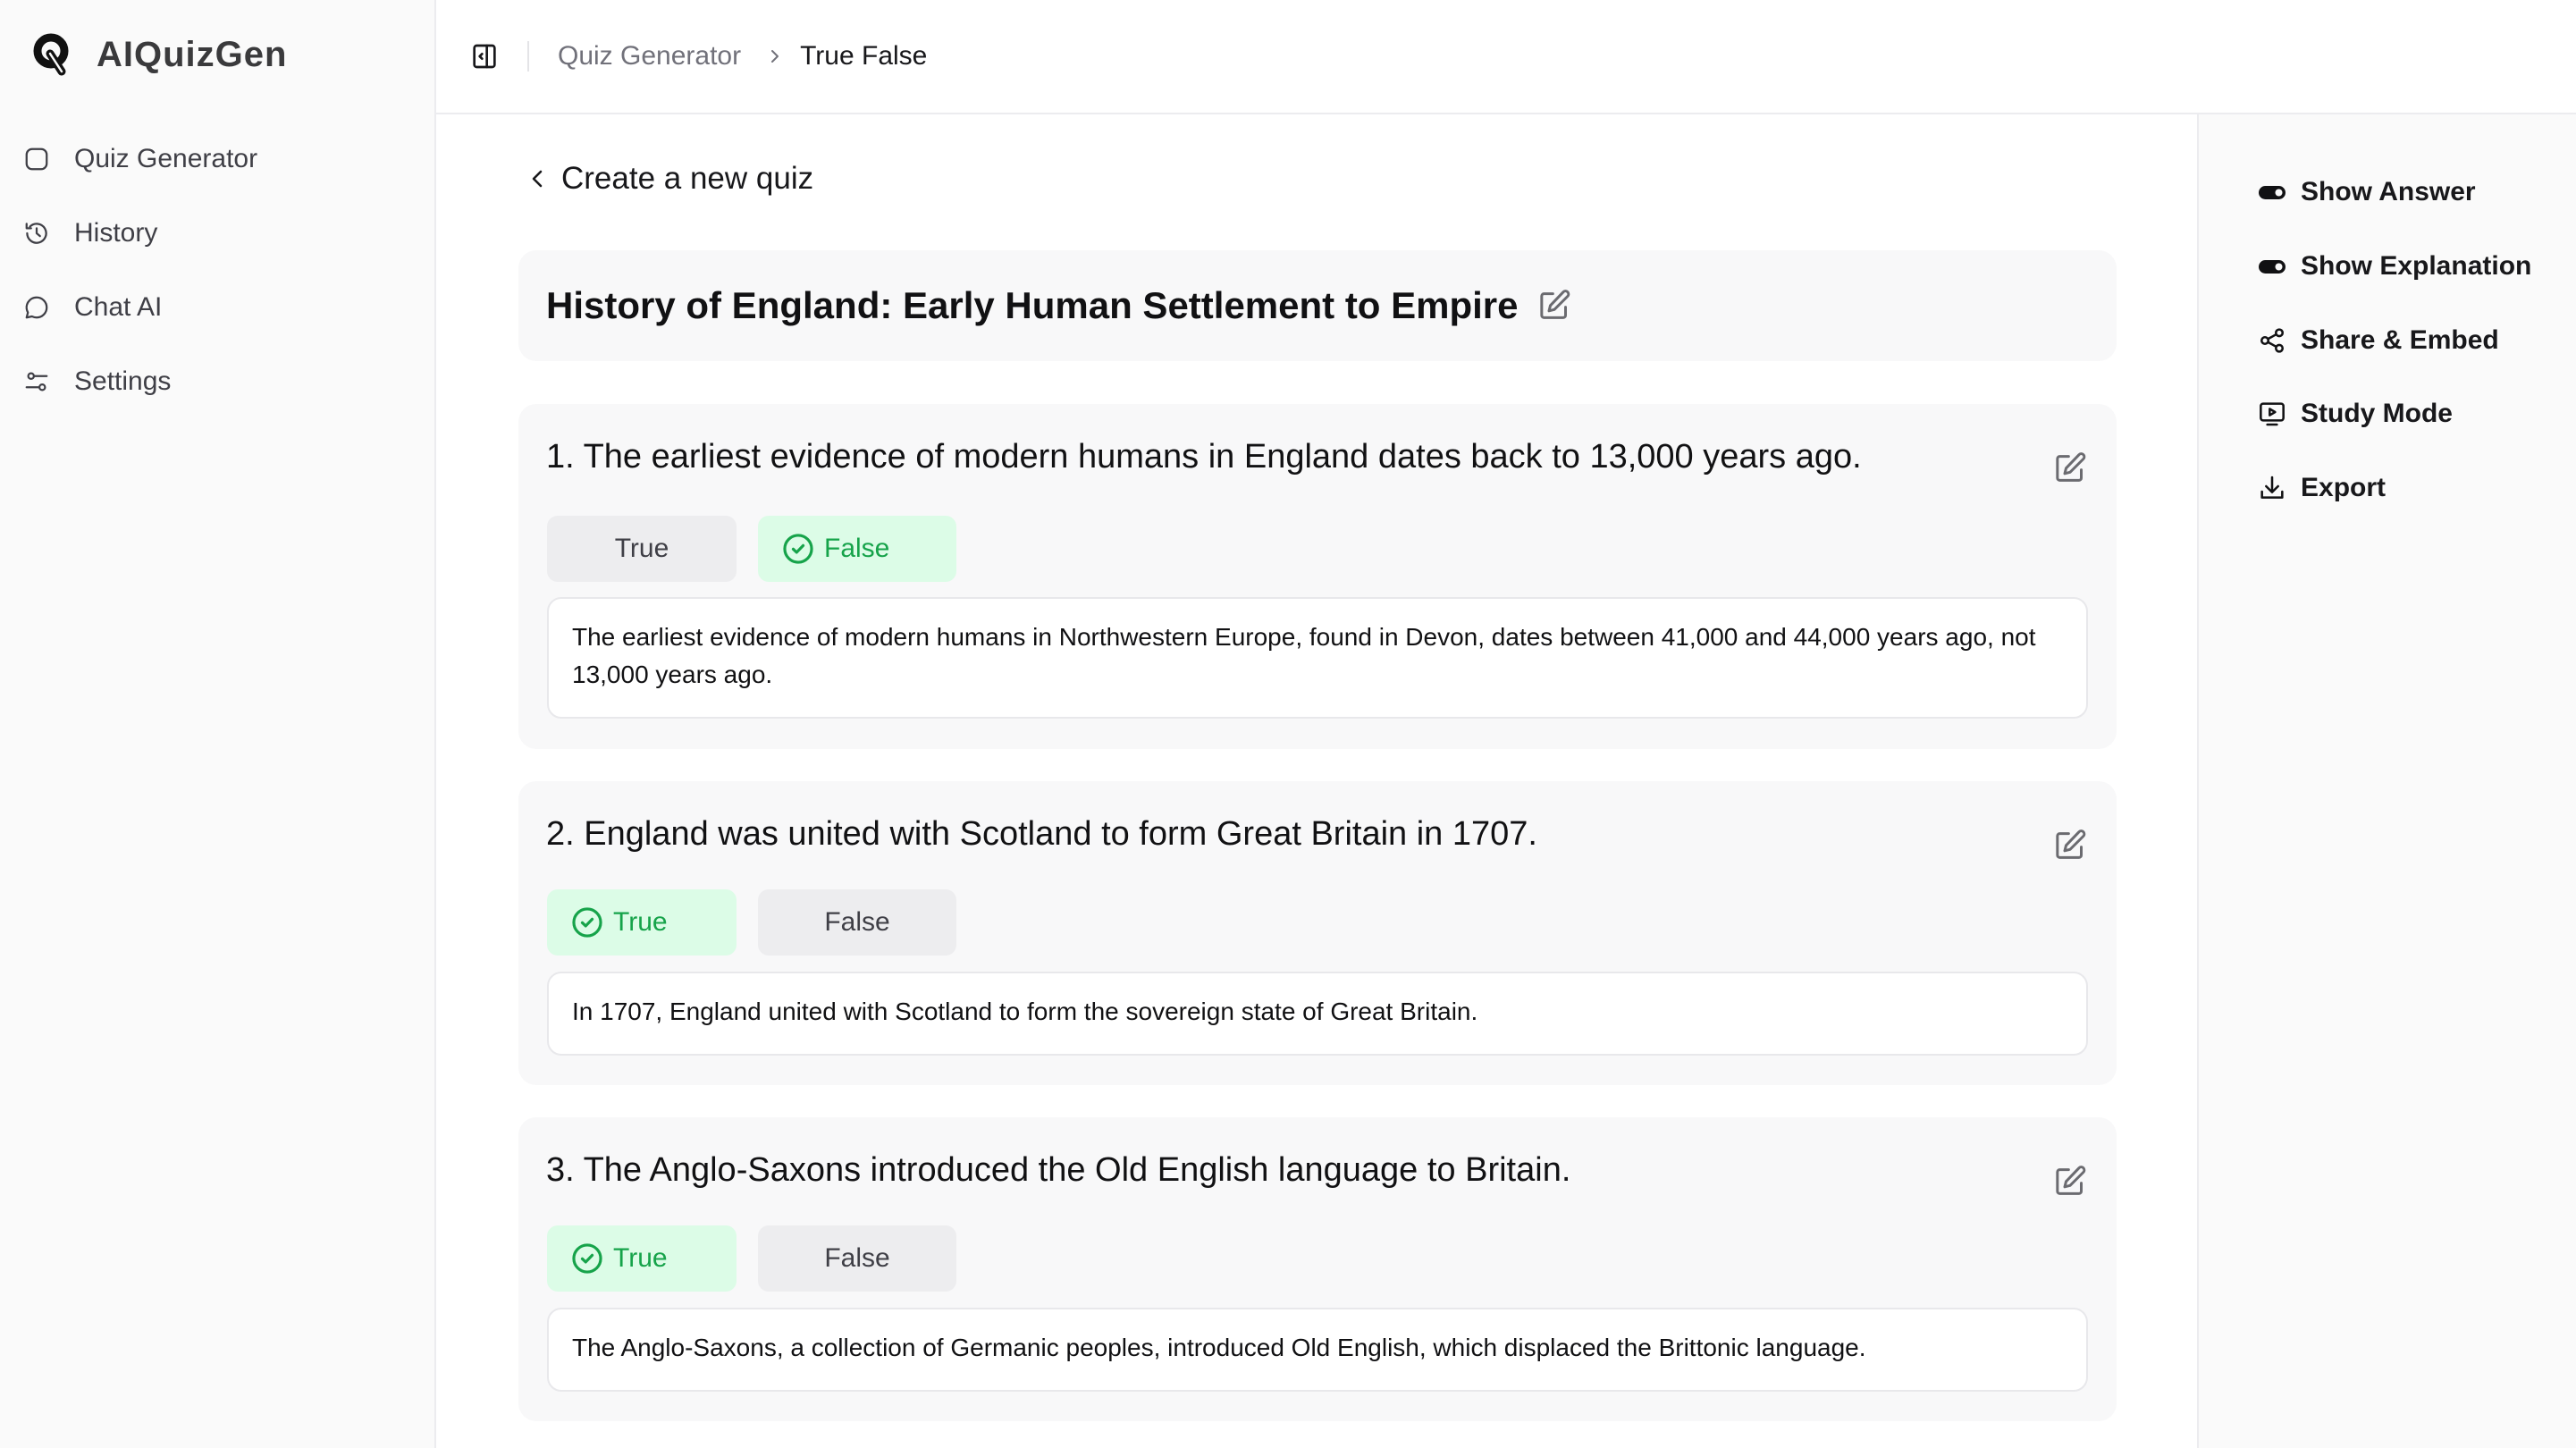 This screenshot has width=2576, height=1448. What do you see at coordinates (2344, 487) in the screenshot?
I see `action-label: Export` at bounding box center [2344, 487].